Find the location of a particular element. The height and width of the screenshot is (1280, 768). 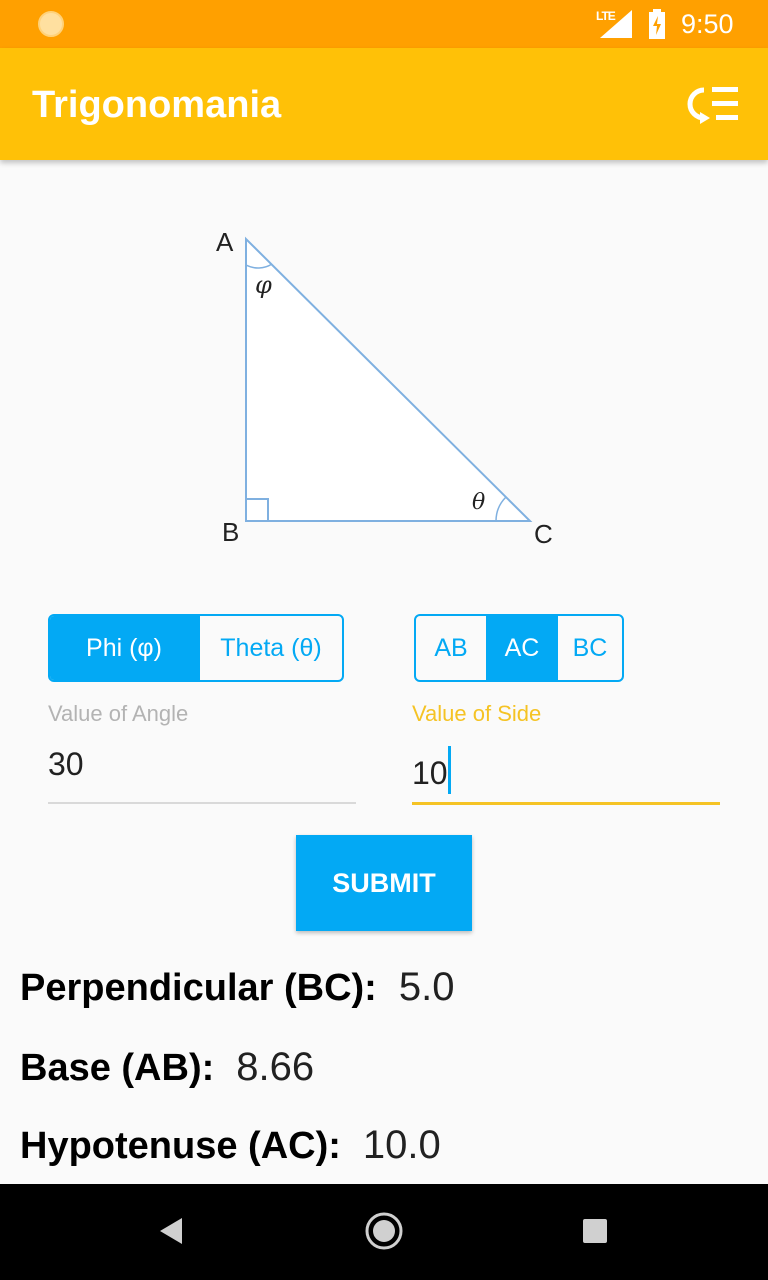

side-input-underline is located at coordinates (566, 803).